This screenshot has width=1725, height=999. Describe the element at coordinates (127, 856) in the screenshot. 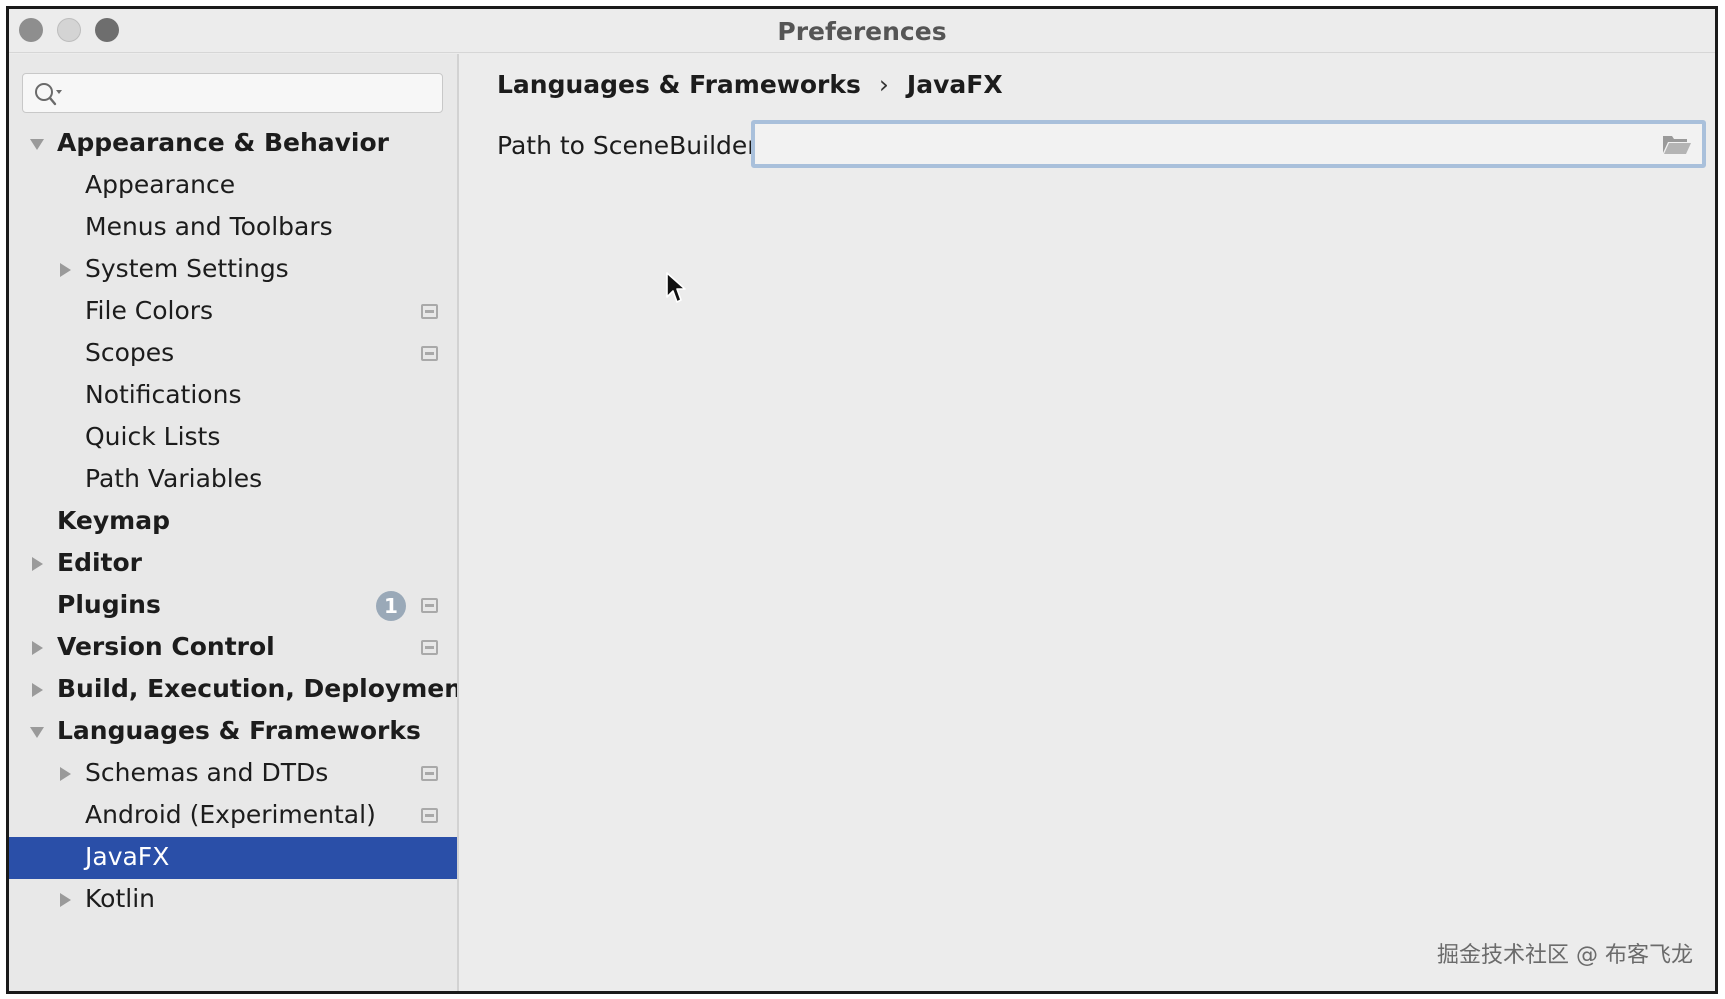

I see `sidebar-item-label: JavaFX` at that location.